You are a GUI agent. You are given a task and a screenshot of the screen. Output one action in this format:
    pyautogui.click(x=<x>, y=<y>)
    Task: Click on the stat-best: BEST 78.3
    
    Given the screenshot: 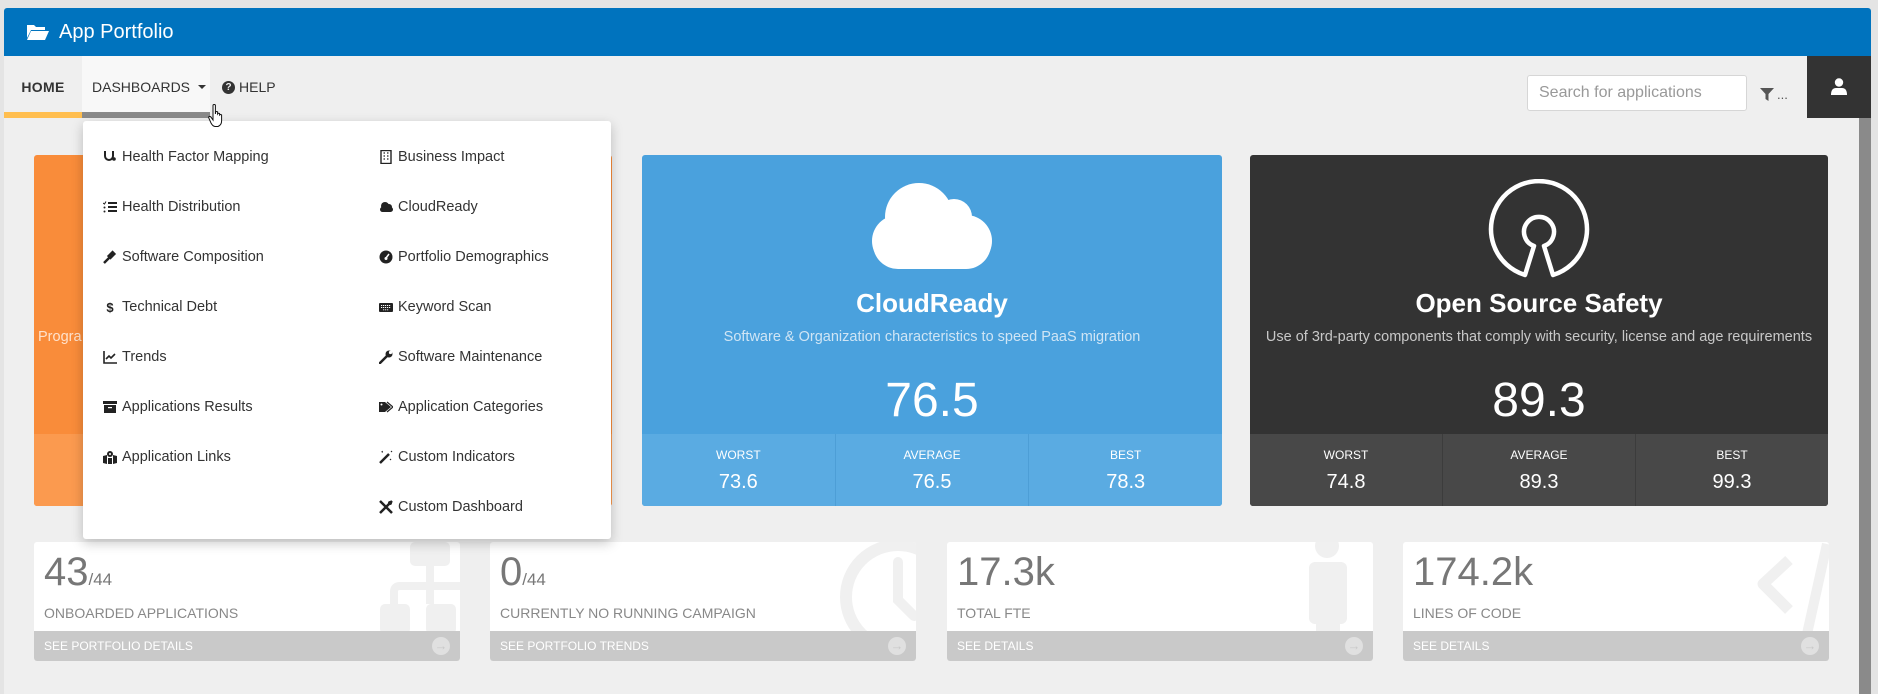 What is the action you would take?
    pyautogui.click(x=1125, y=470)
    